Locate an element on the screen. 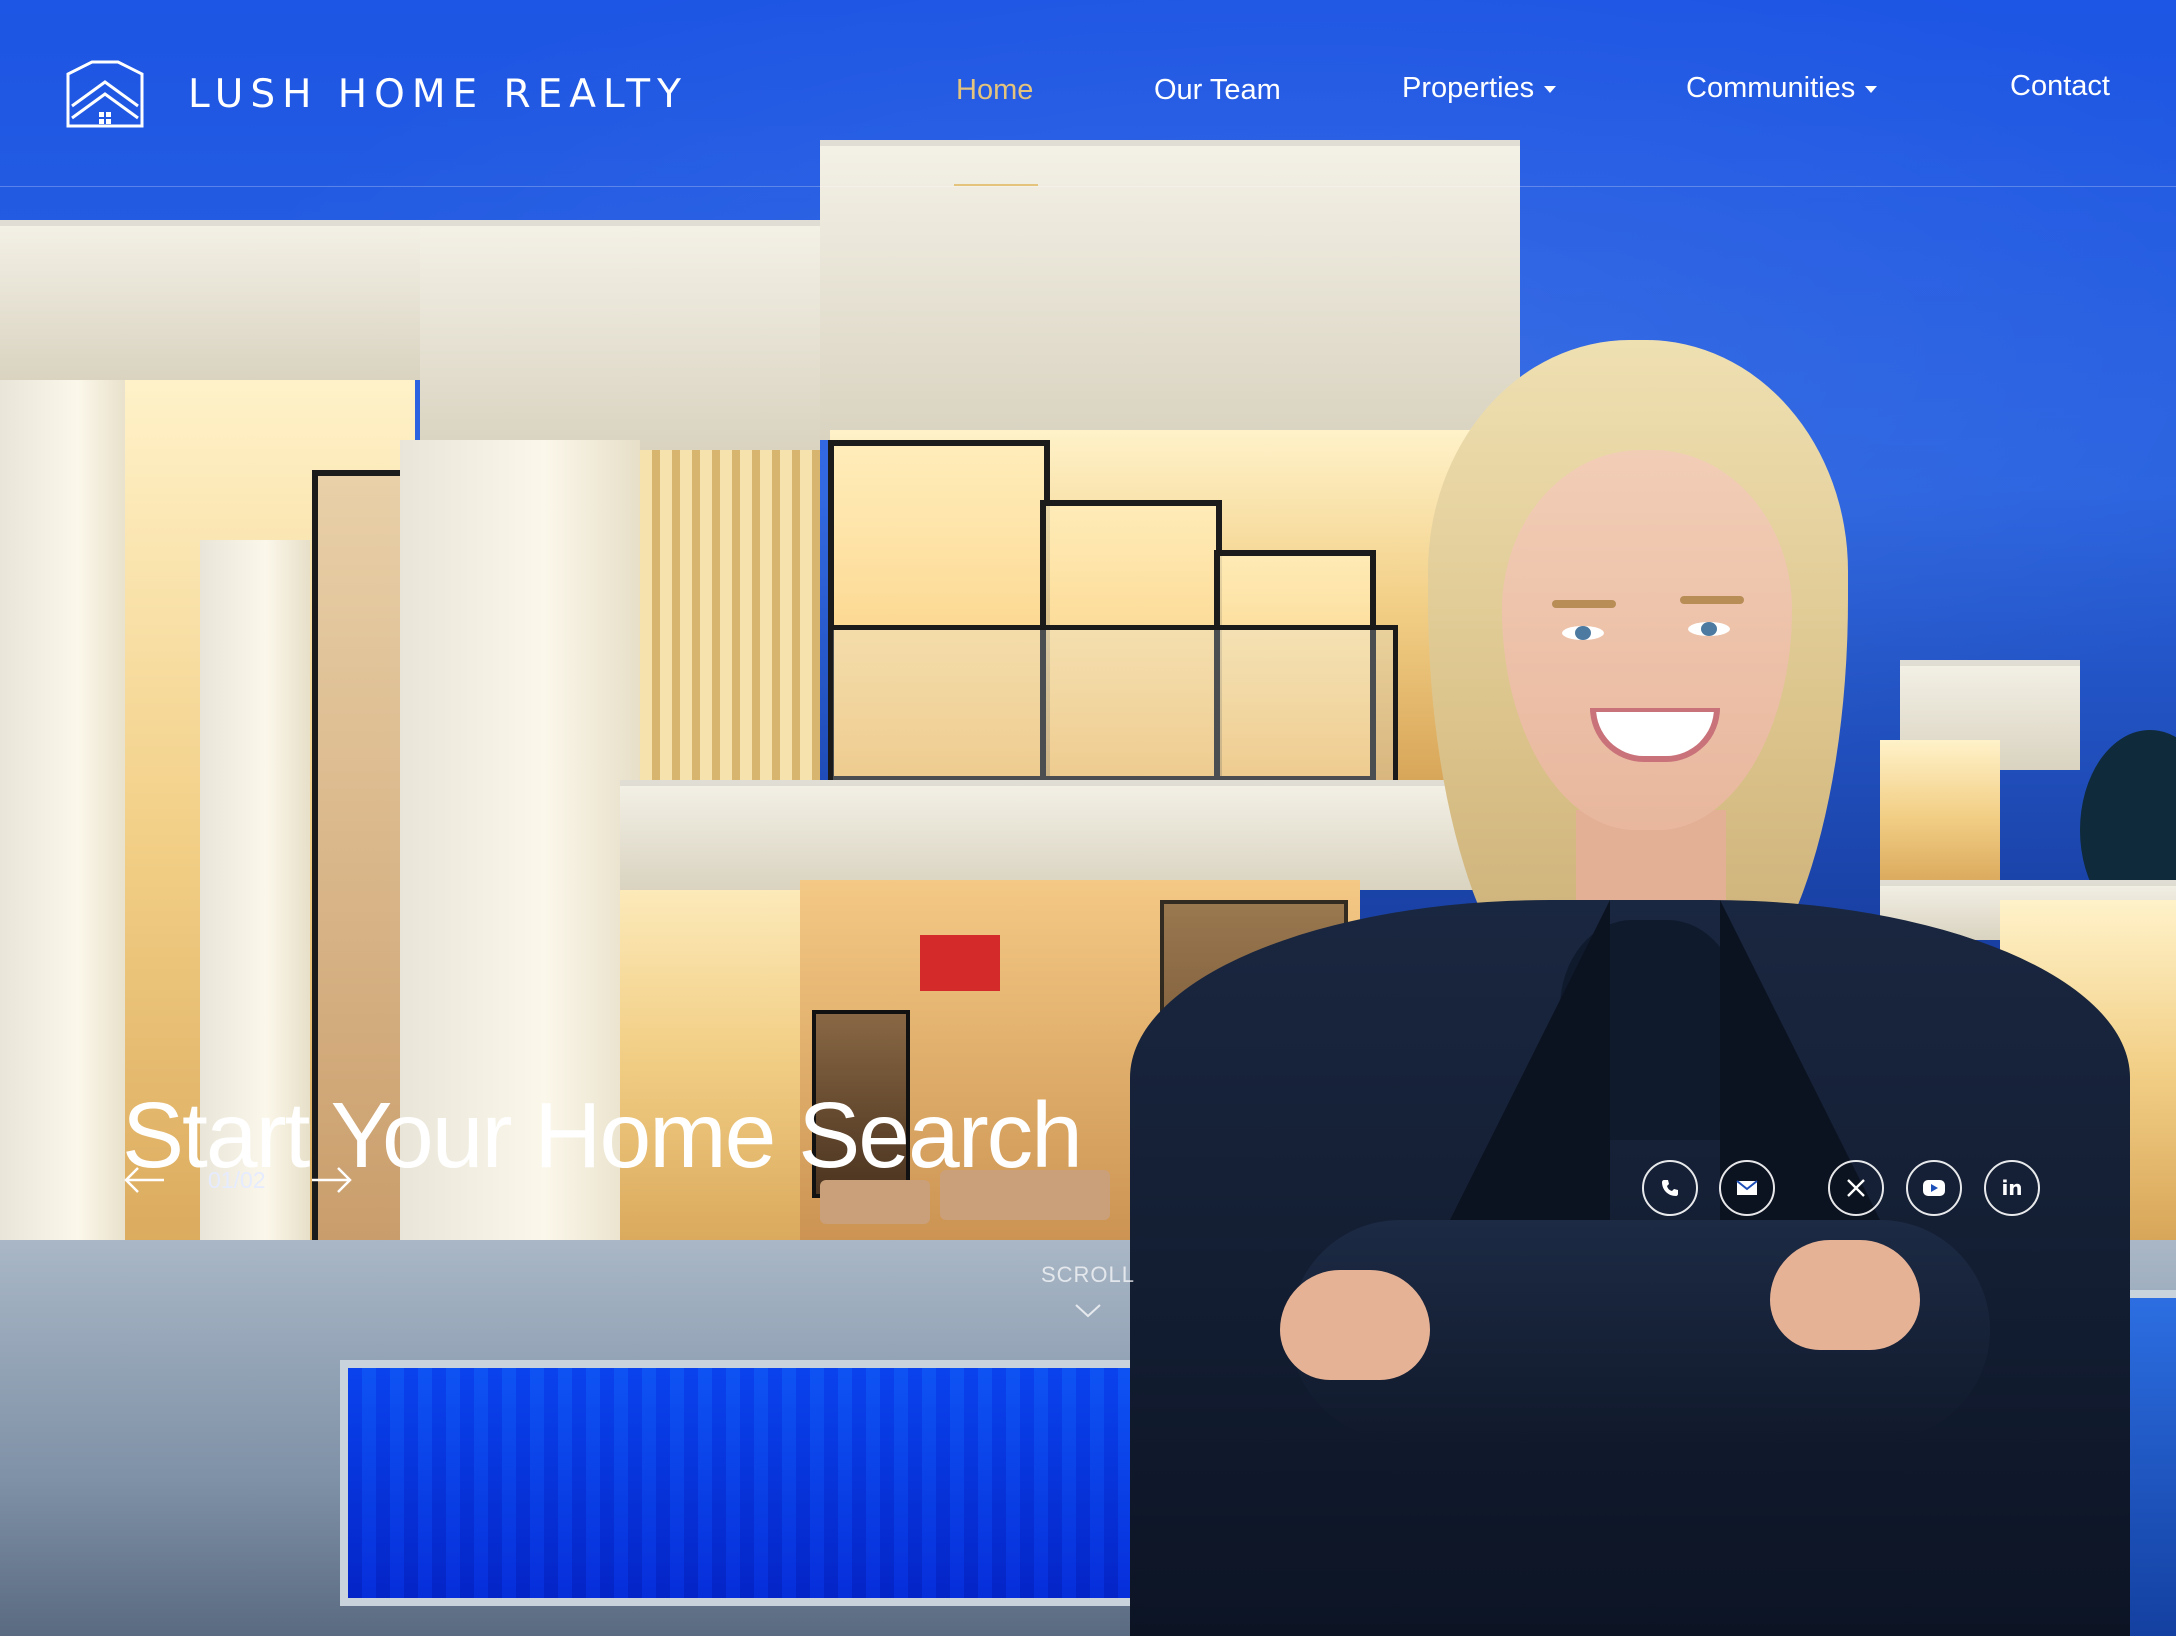 The image size is (2176, 1636). arrow-right-icon is located at coordinates (332, 1180).